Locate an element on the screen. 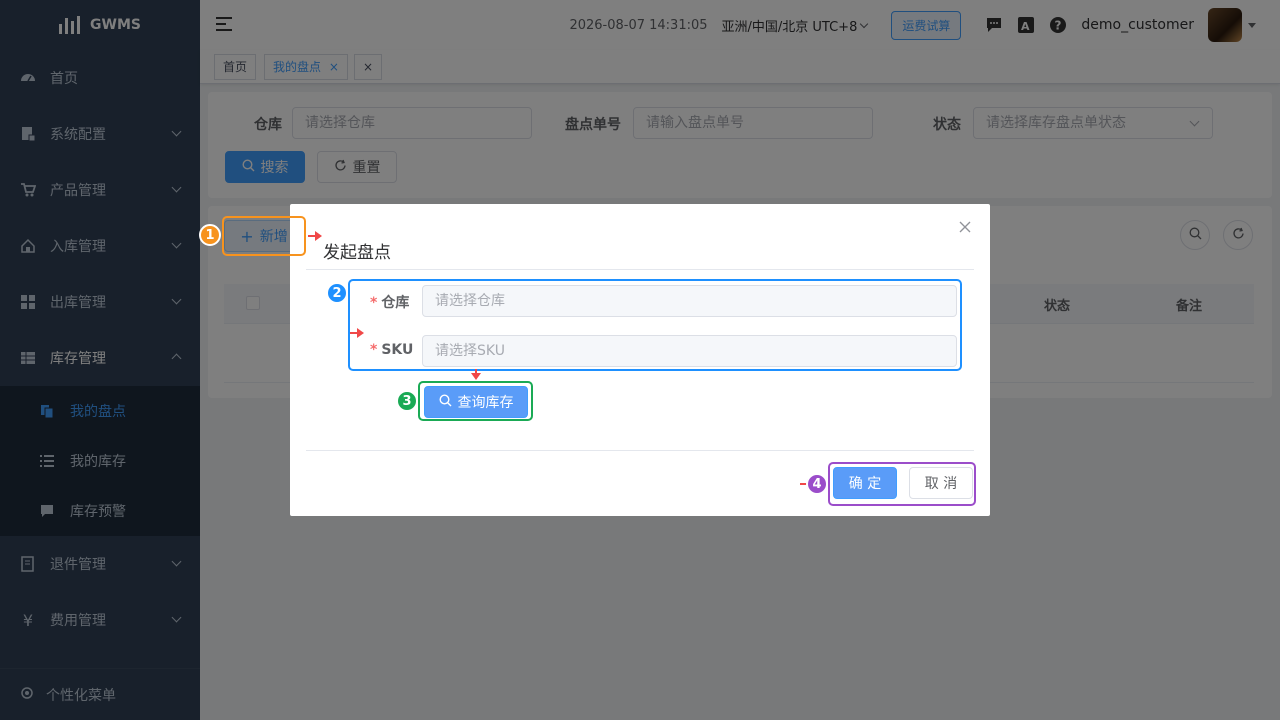 This screenshot has height=720, width=1280. dialog-header-divider is located at coordinates (640, 269).